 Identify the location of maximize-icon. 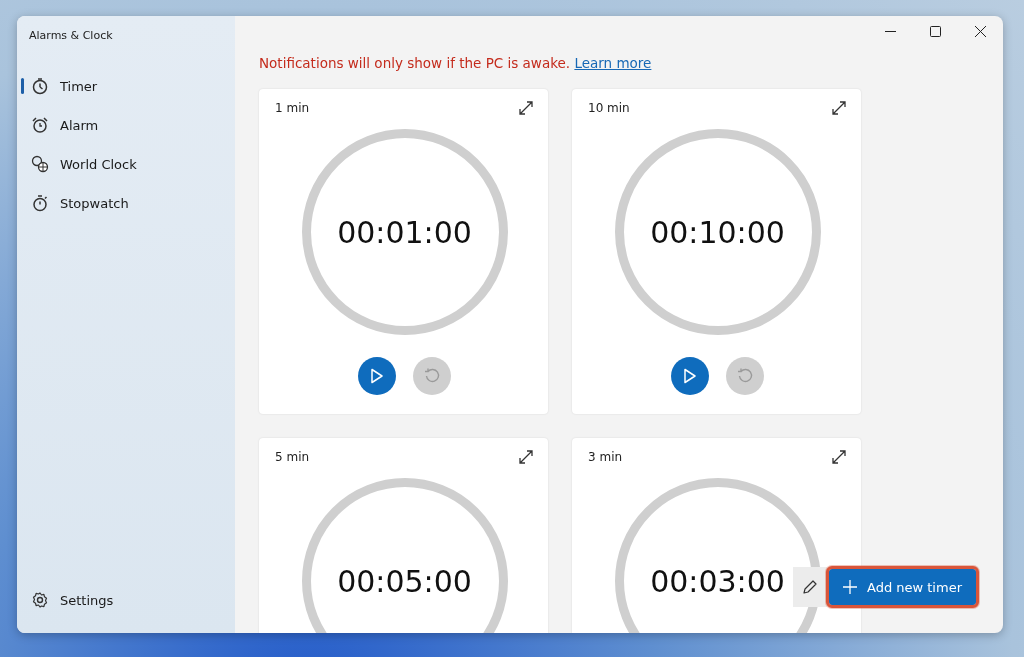
(935, 31).